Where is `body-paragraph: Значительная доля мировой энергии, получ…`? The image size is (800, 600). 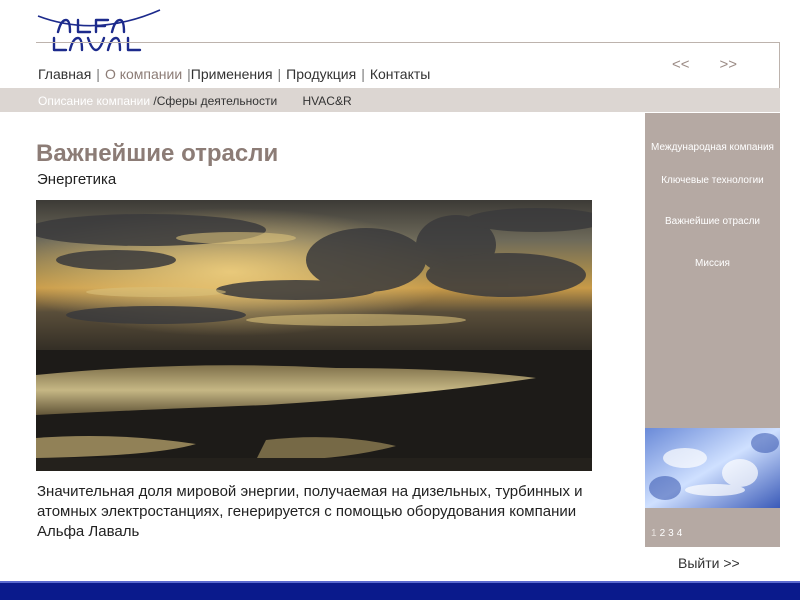 body-paragraph: Значительная доля мировой энергии, получ… is located at coordinates (310, 511).